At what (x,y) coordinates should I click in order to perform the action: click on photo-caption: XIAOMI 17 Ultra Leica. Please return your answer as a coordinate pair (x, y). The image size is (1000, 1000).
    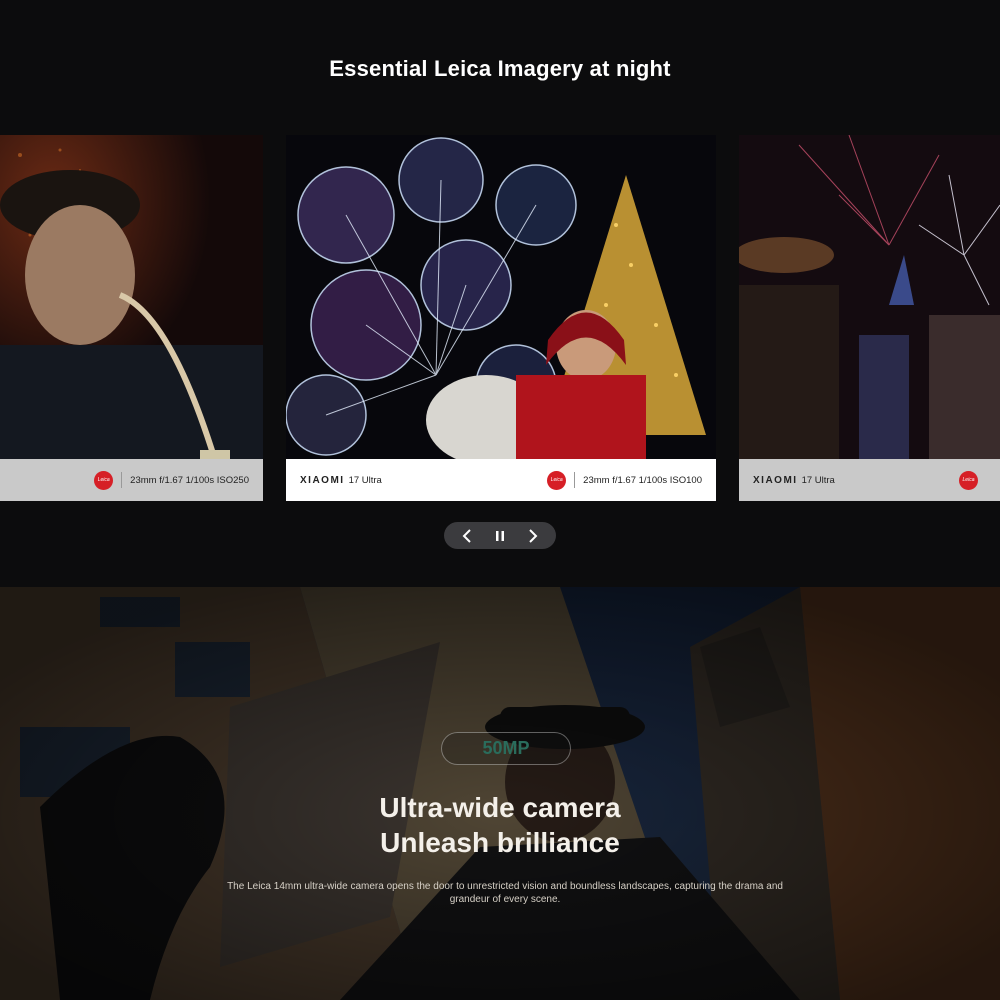
    Looking at the image, I should click on (869, 480).